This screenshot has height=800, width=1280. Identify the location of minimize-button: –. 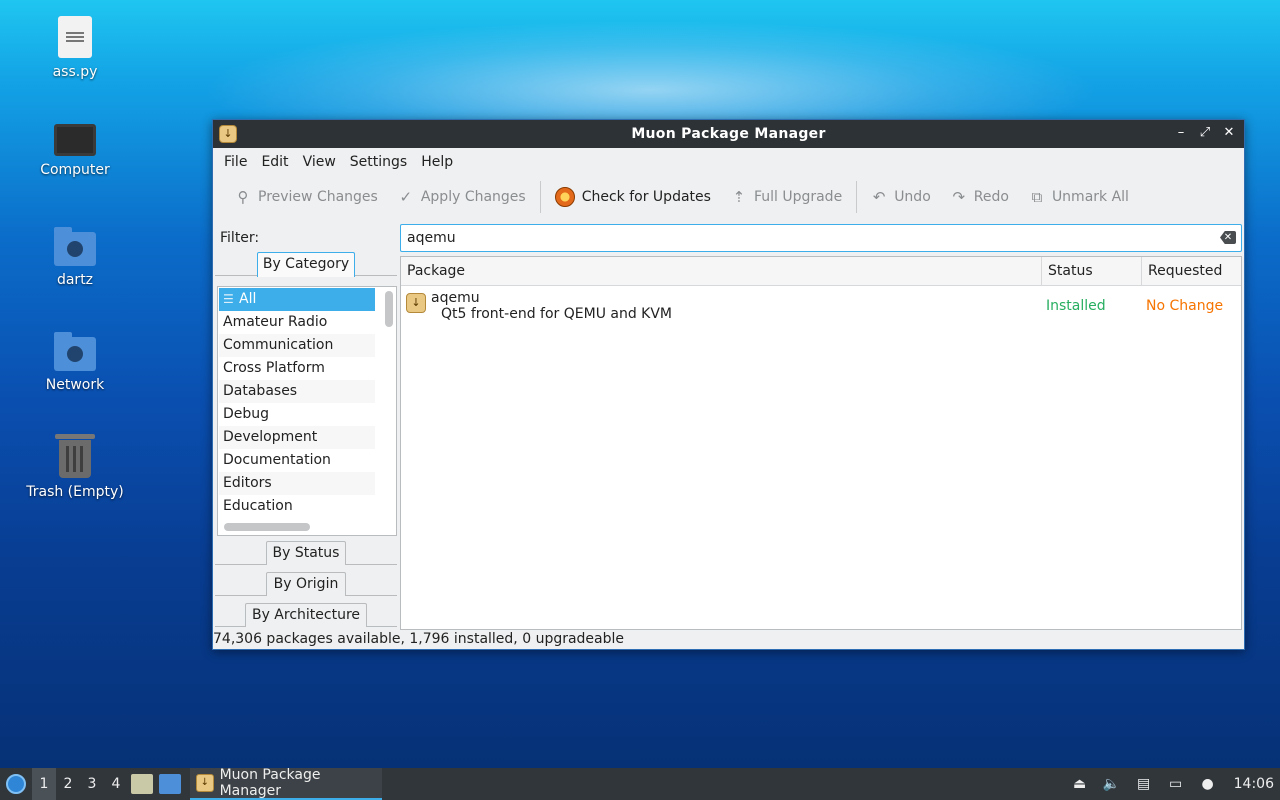
(1181, 133).